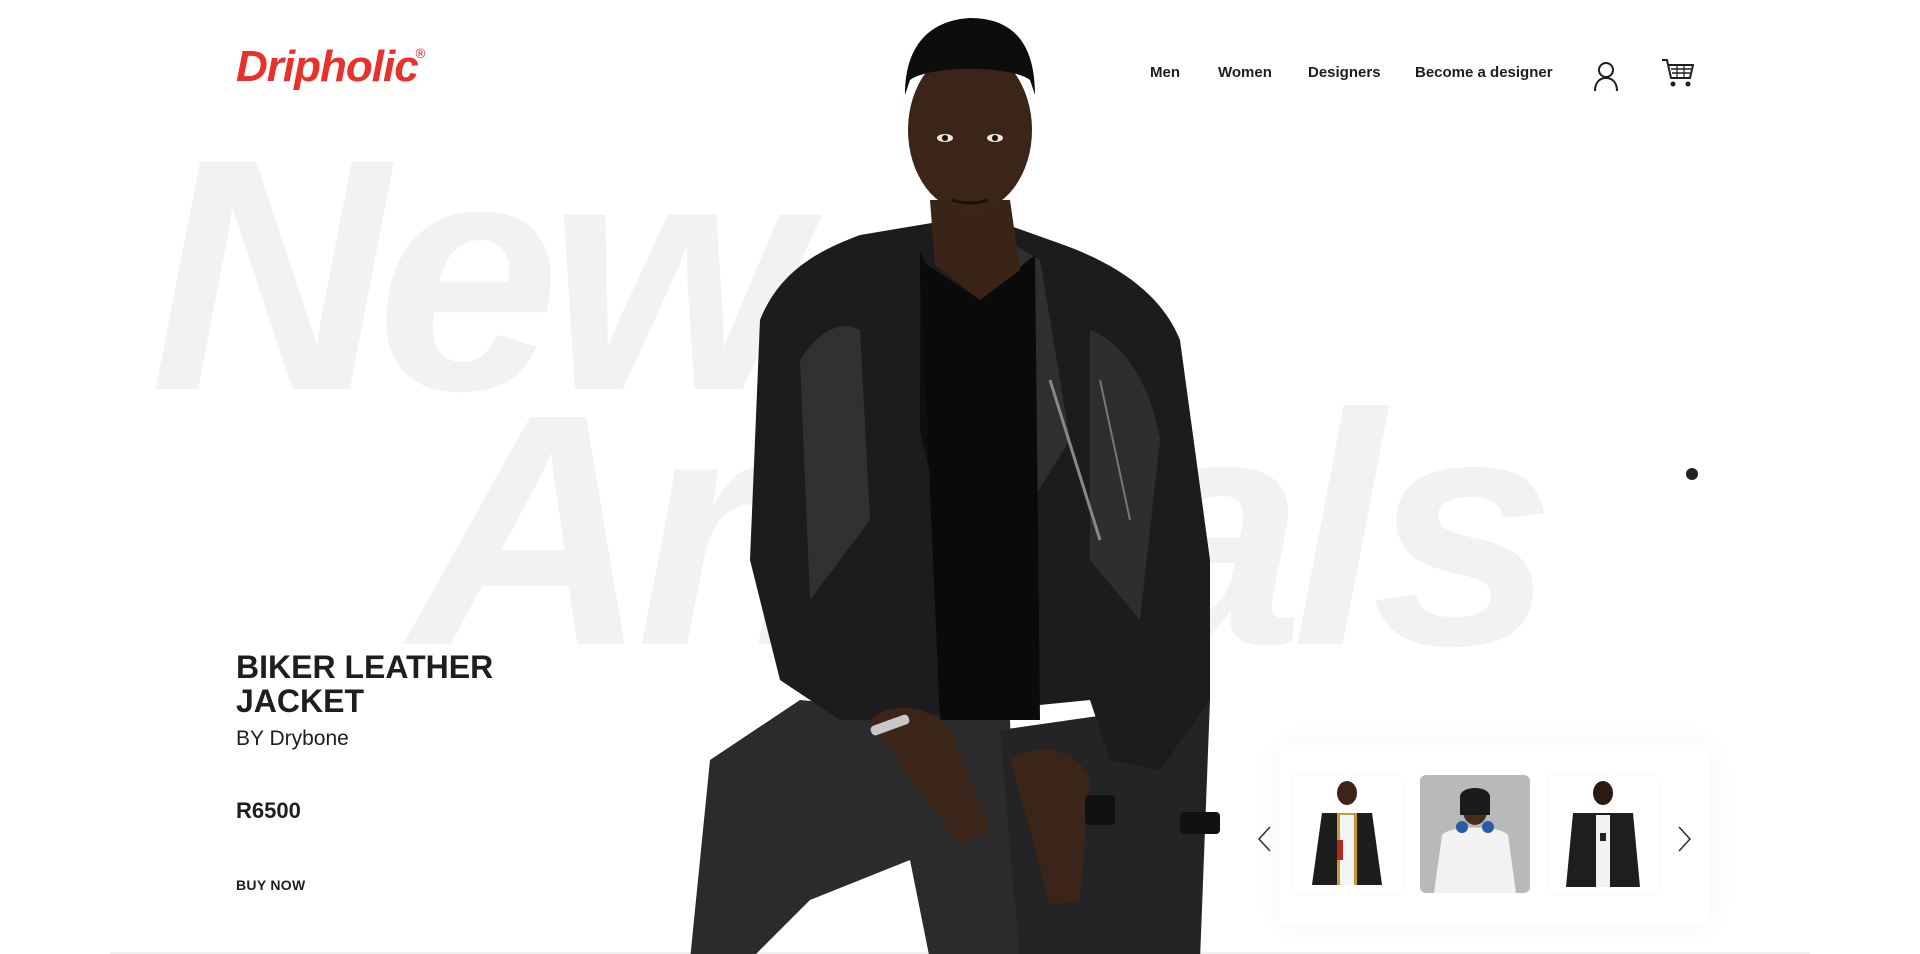 Image resolution: width=1920 pixels, height=954 pixels. I want to click on user-icon, so click(1606, 76).